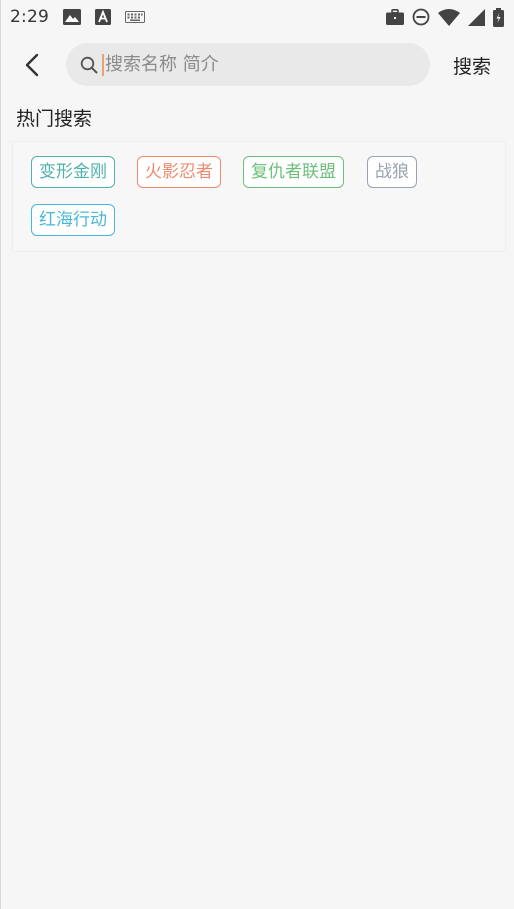 This screenshot has width=514, height=909. What do you see at coordinates (54, 119) in the screenshot?
I see `hot-search-title: 热门搜索` at bounding box center [54, 119].